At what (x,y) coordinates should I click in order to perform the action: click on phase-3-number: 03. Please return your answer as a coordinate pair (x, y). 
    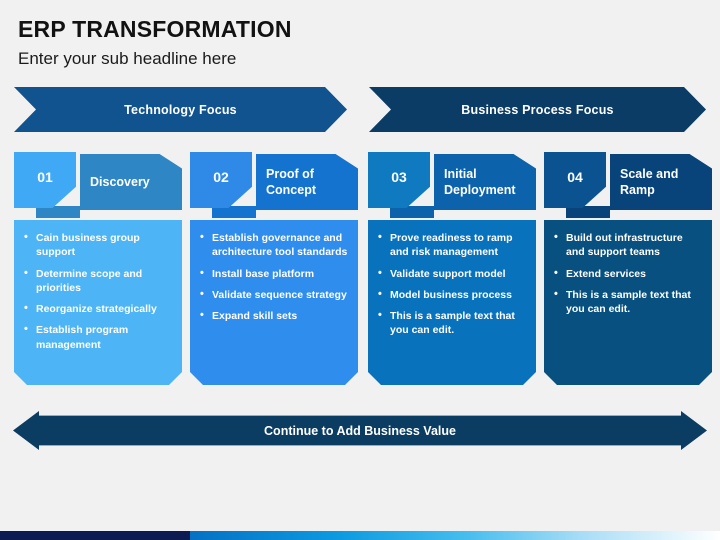
    Looking at the image, I should click on (399, 177).